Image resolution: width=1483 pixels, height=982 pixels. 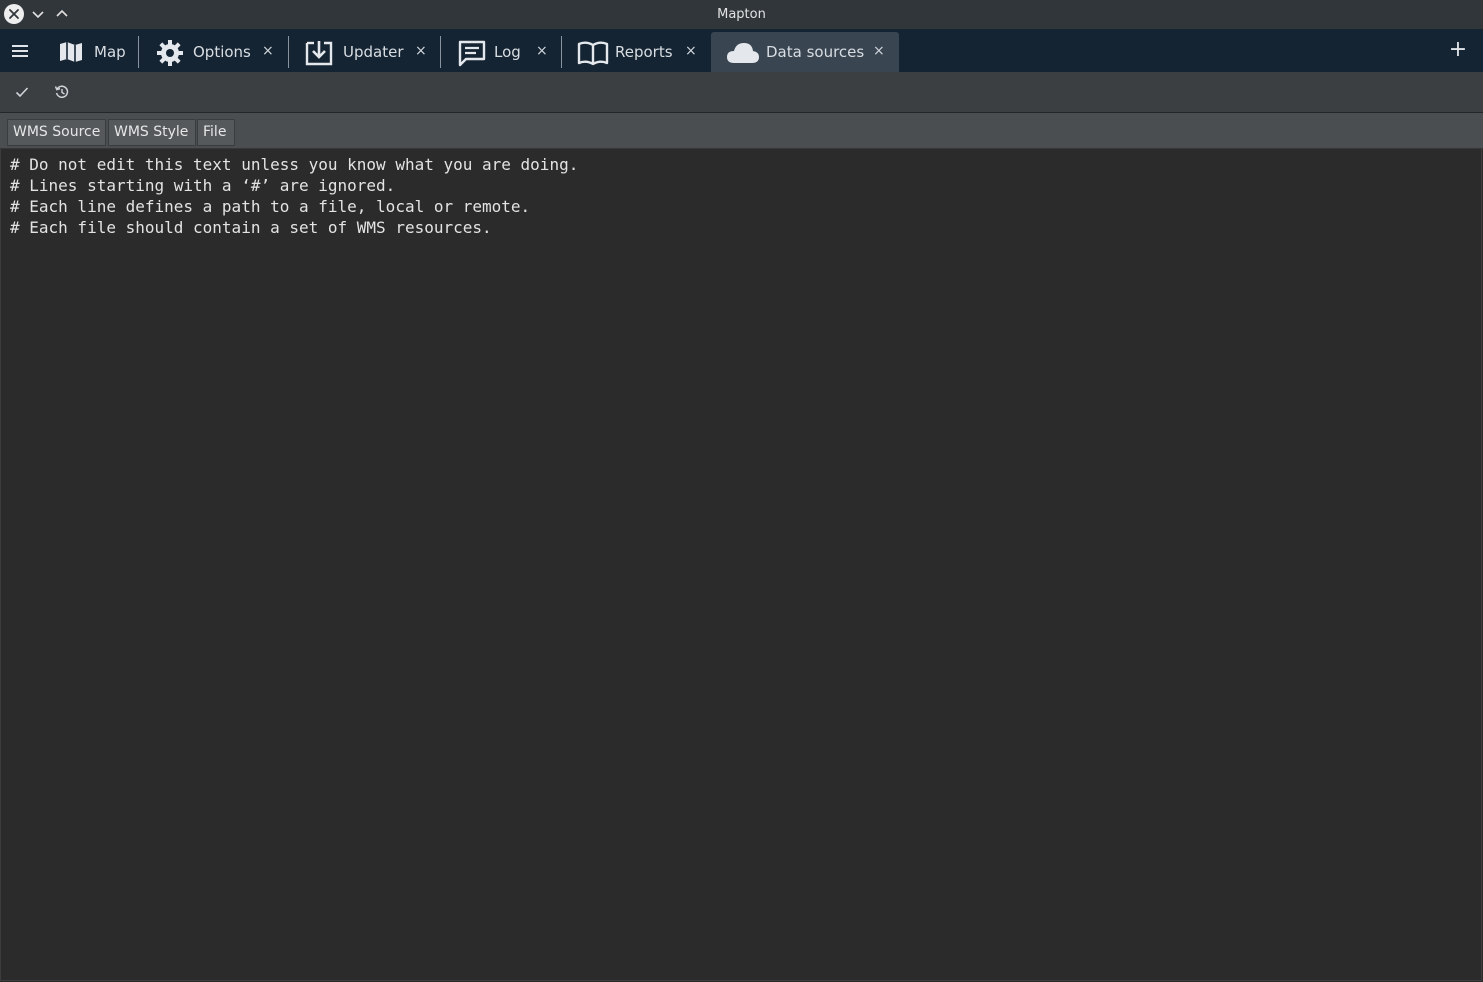 I want to click on download-icon, so click(x=319, y=53).